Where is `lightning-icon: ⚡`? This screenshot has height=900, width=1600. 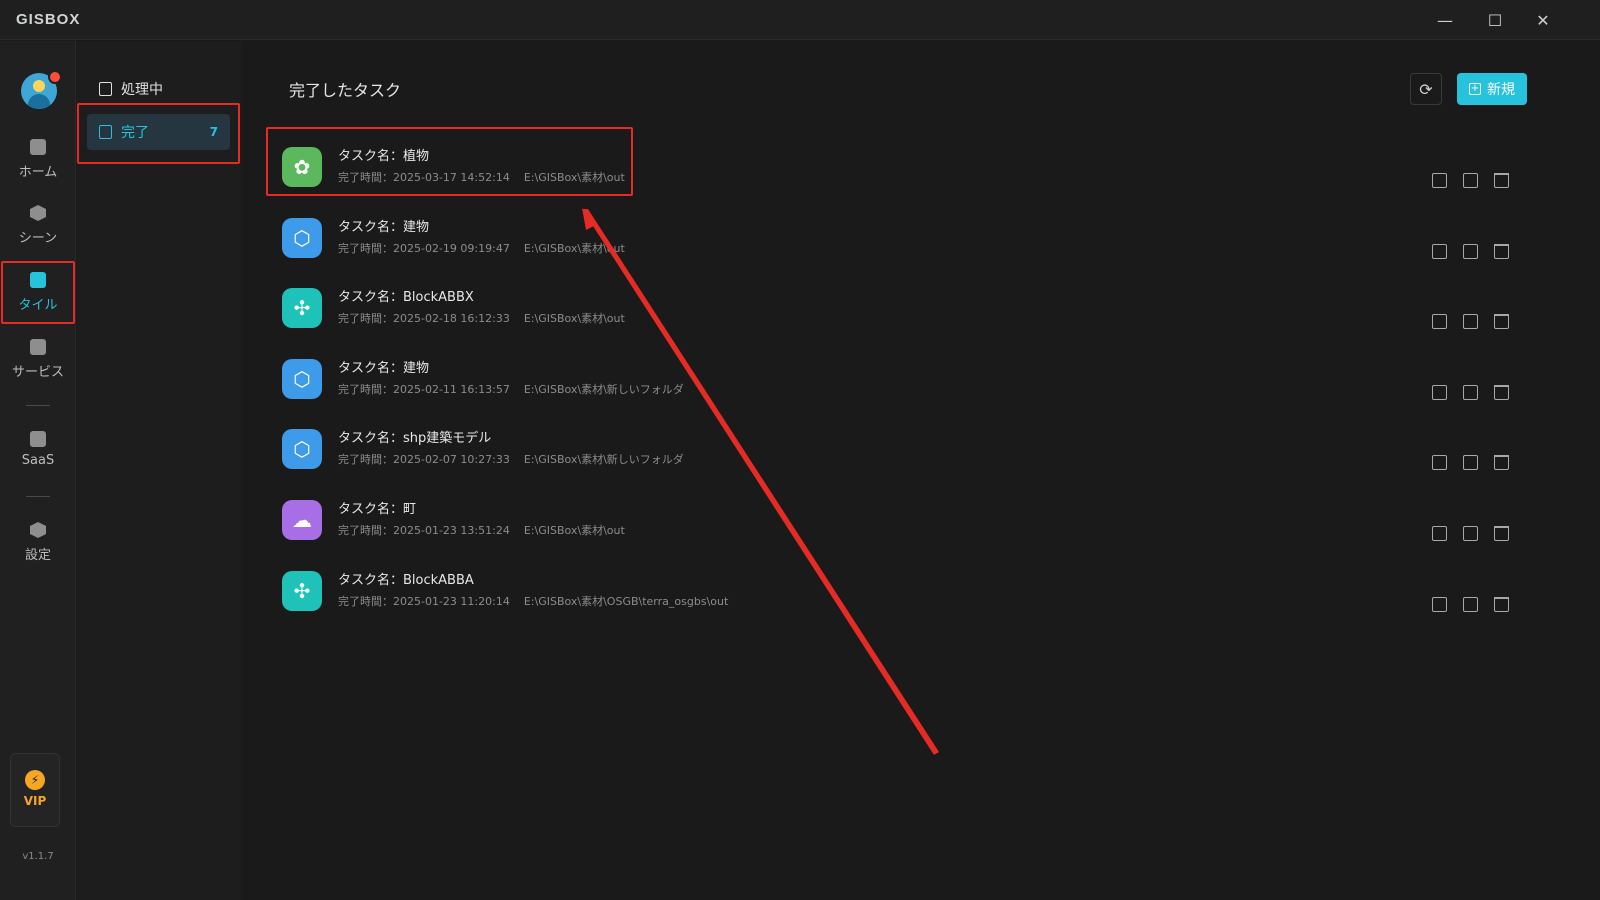
lightning-icon: ⚡ is located at coordinates (35, 780).